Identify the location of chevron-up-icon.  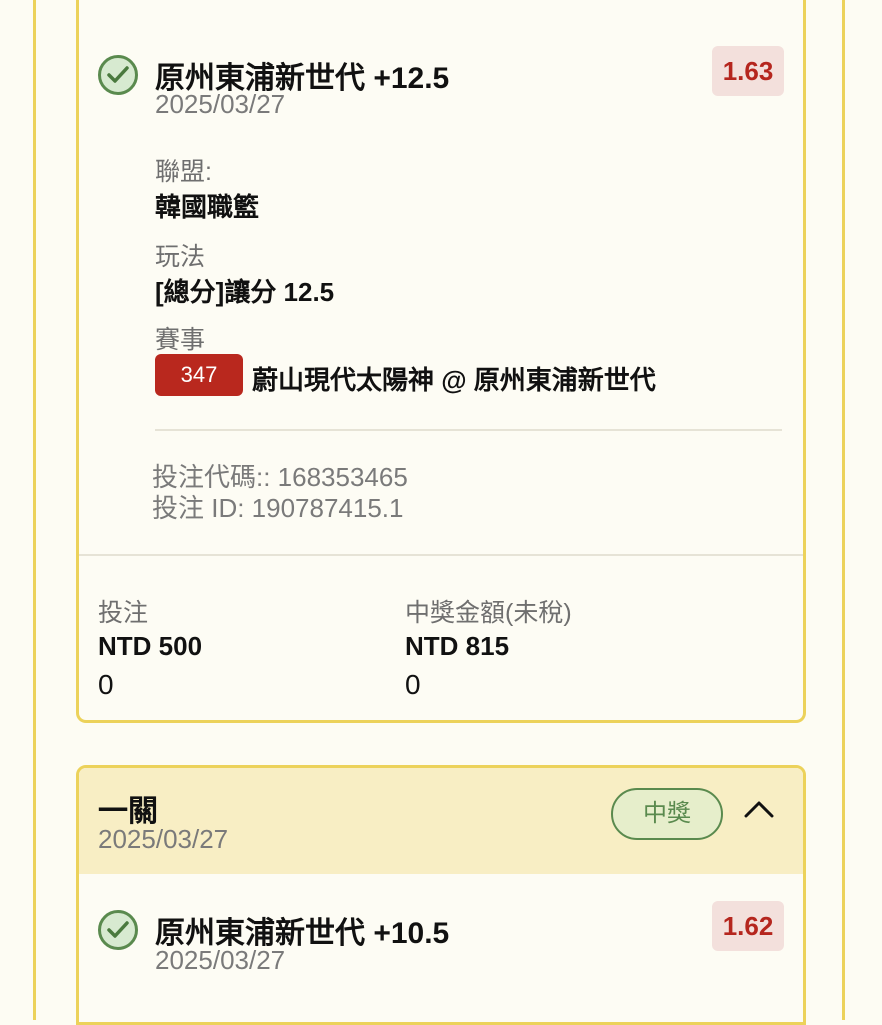
(759, 809).